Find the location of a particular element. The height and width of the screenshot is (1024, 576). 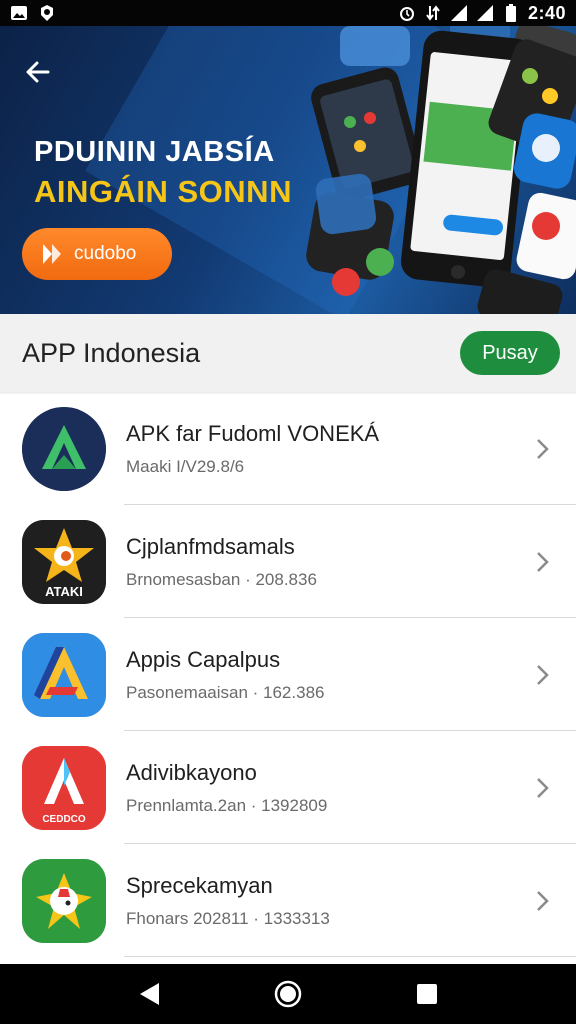

phones-illustration-icon is located at coordinates (441, 170).